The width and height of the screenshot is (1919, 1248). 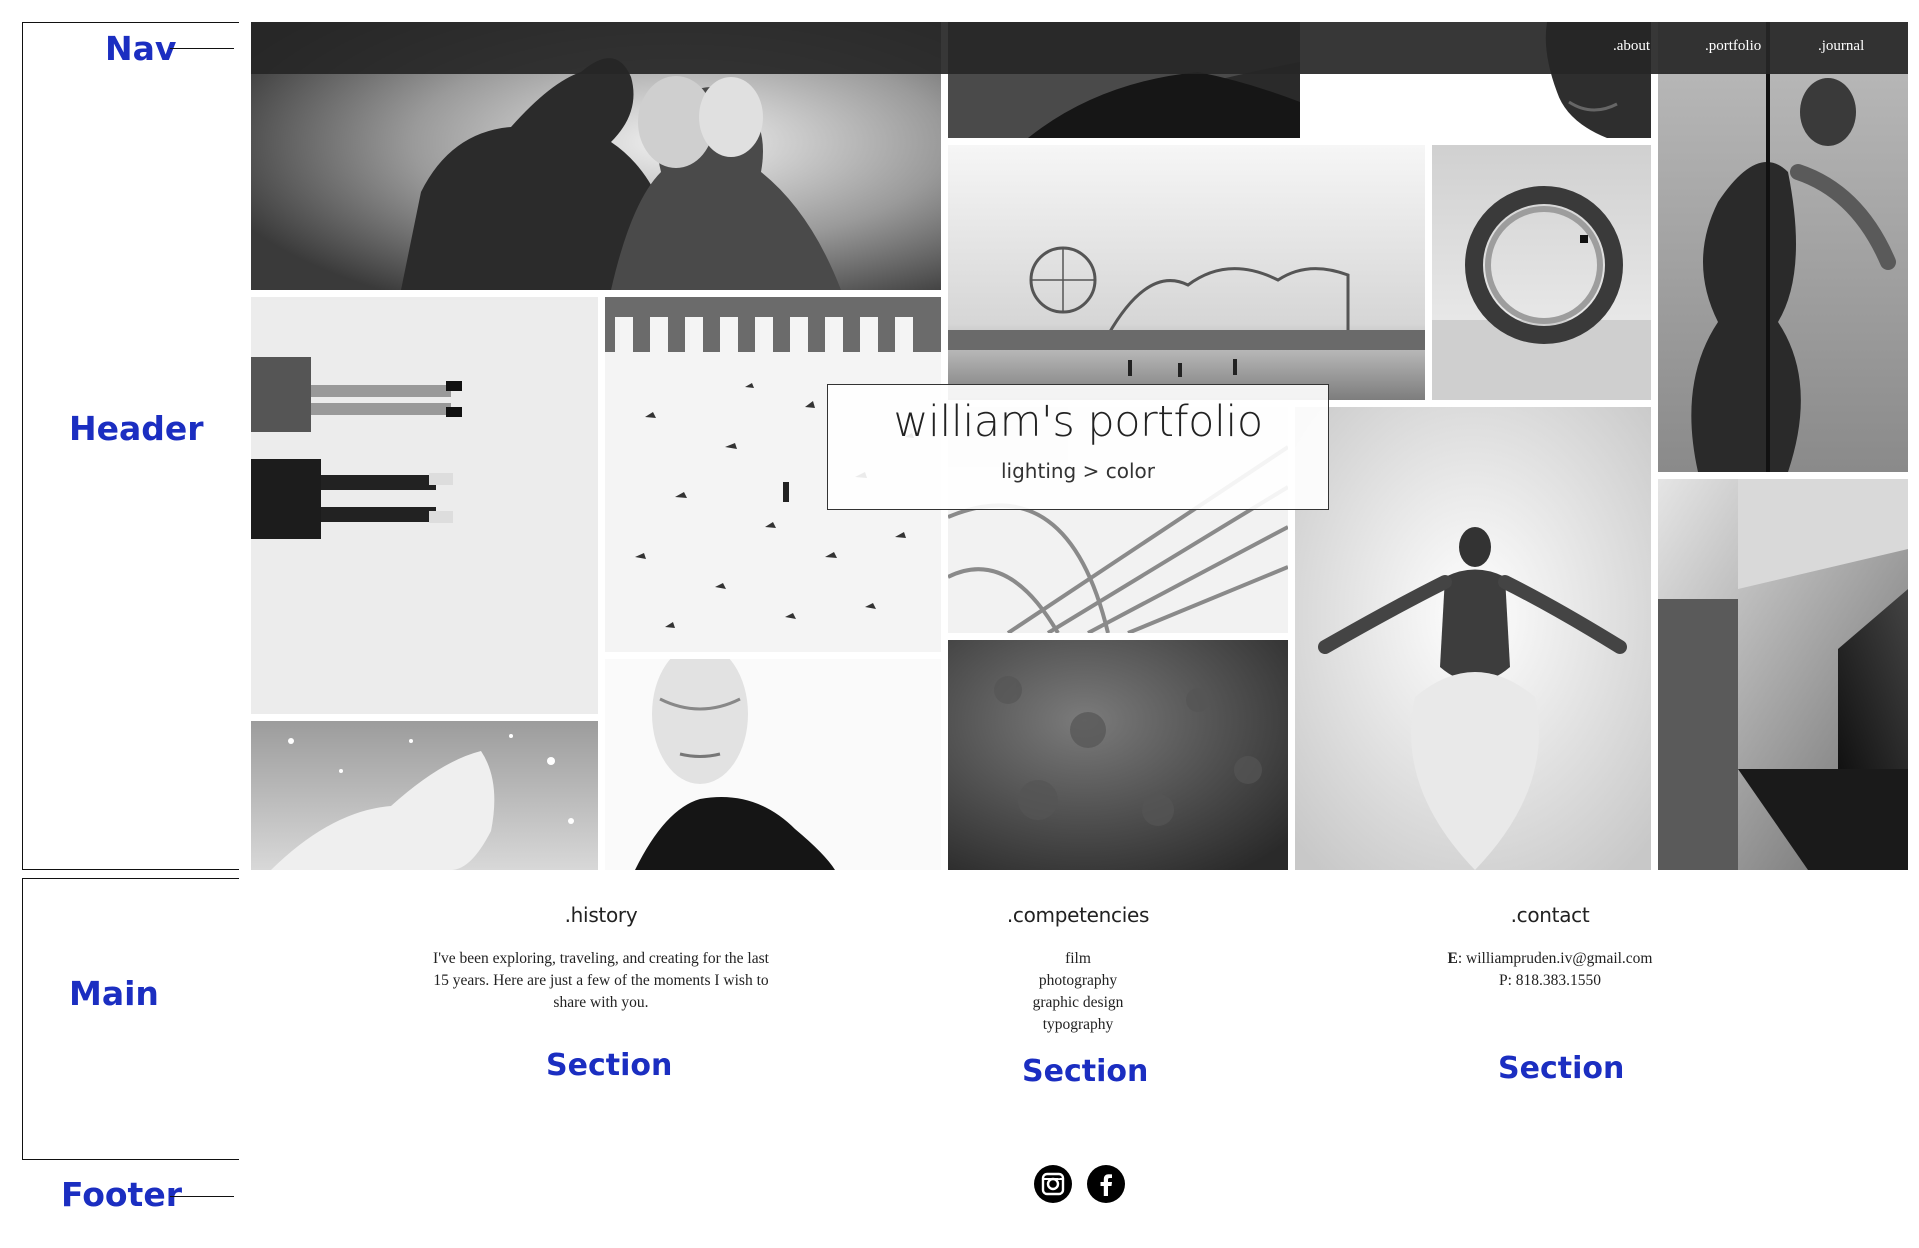 What do you see at coordinates (1559, 958) in the screenshot?
I see `contact-email-link: williampruden.iv@gmail.com` at bounding box center [1559, 958].